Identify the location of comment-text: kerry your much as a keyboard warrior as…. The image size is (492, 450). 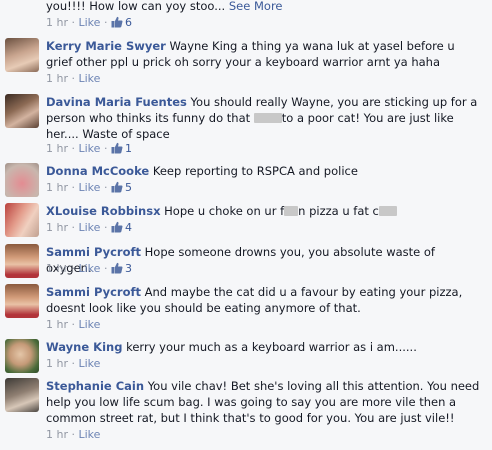
(271, 347).